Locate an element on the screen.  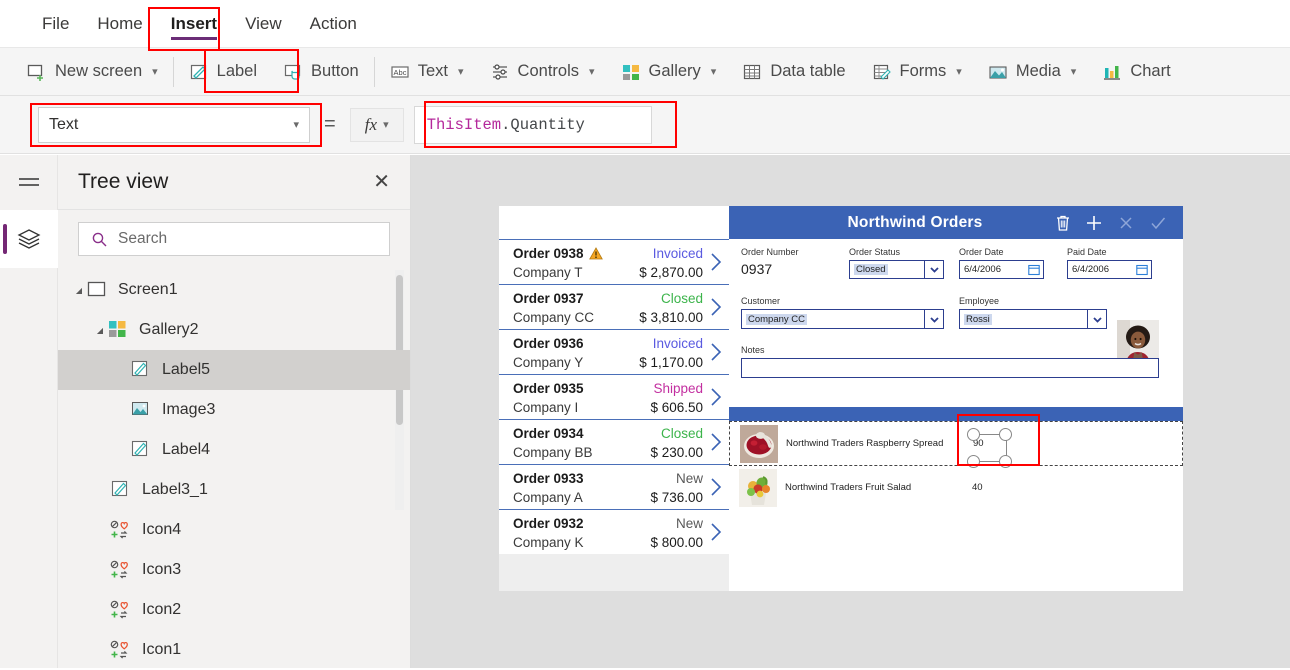
tree-item-label3-1: Label3_1 is located at coordinates (234, 490).